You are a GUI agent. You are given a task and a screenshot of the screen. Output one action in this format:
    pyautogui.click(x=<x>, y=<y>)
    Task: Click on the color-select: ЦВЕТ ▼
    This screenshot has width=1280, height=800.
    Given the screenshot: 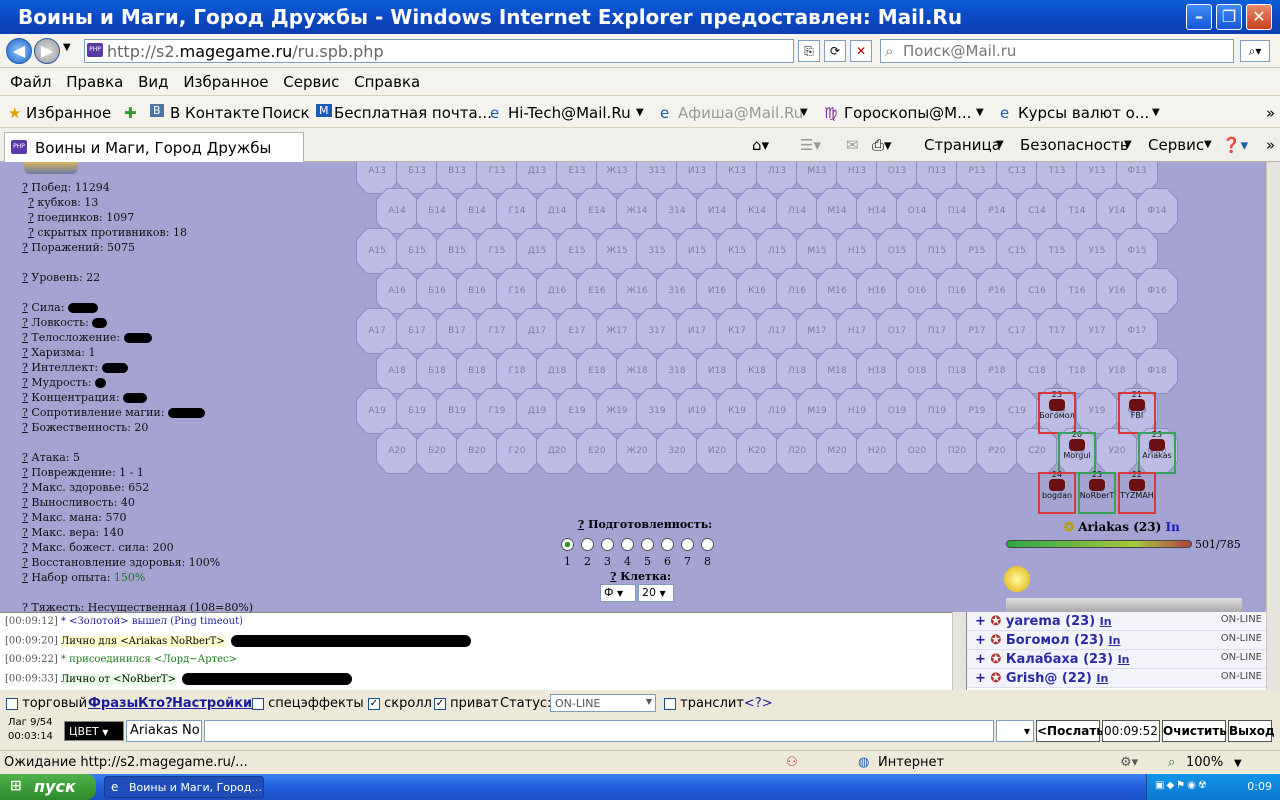 What is the action you would take?
    pyautogui.click(x=94, y=731)
    